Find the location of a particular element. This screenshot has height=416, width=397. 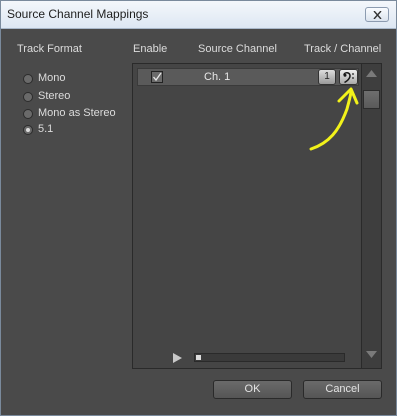

radio-stereo is located at coordinates (28, 97).